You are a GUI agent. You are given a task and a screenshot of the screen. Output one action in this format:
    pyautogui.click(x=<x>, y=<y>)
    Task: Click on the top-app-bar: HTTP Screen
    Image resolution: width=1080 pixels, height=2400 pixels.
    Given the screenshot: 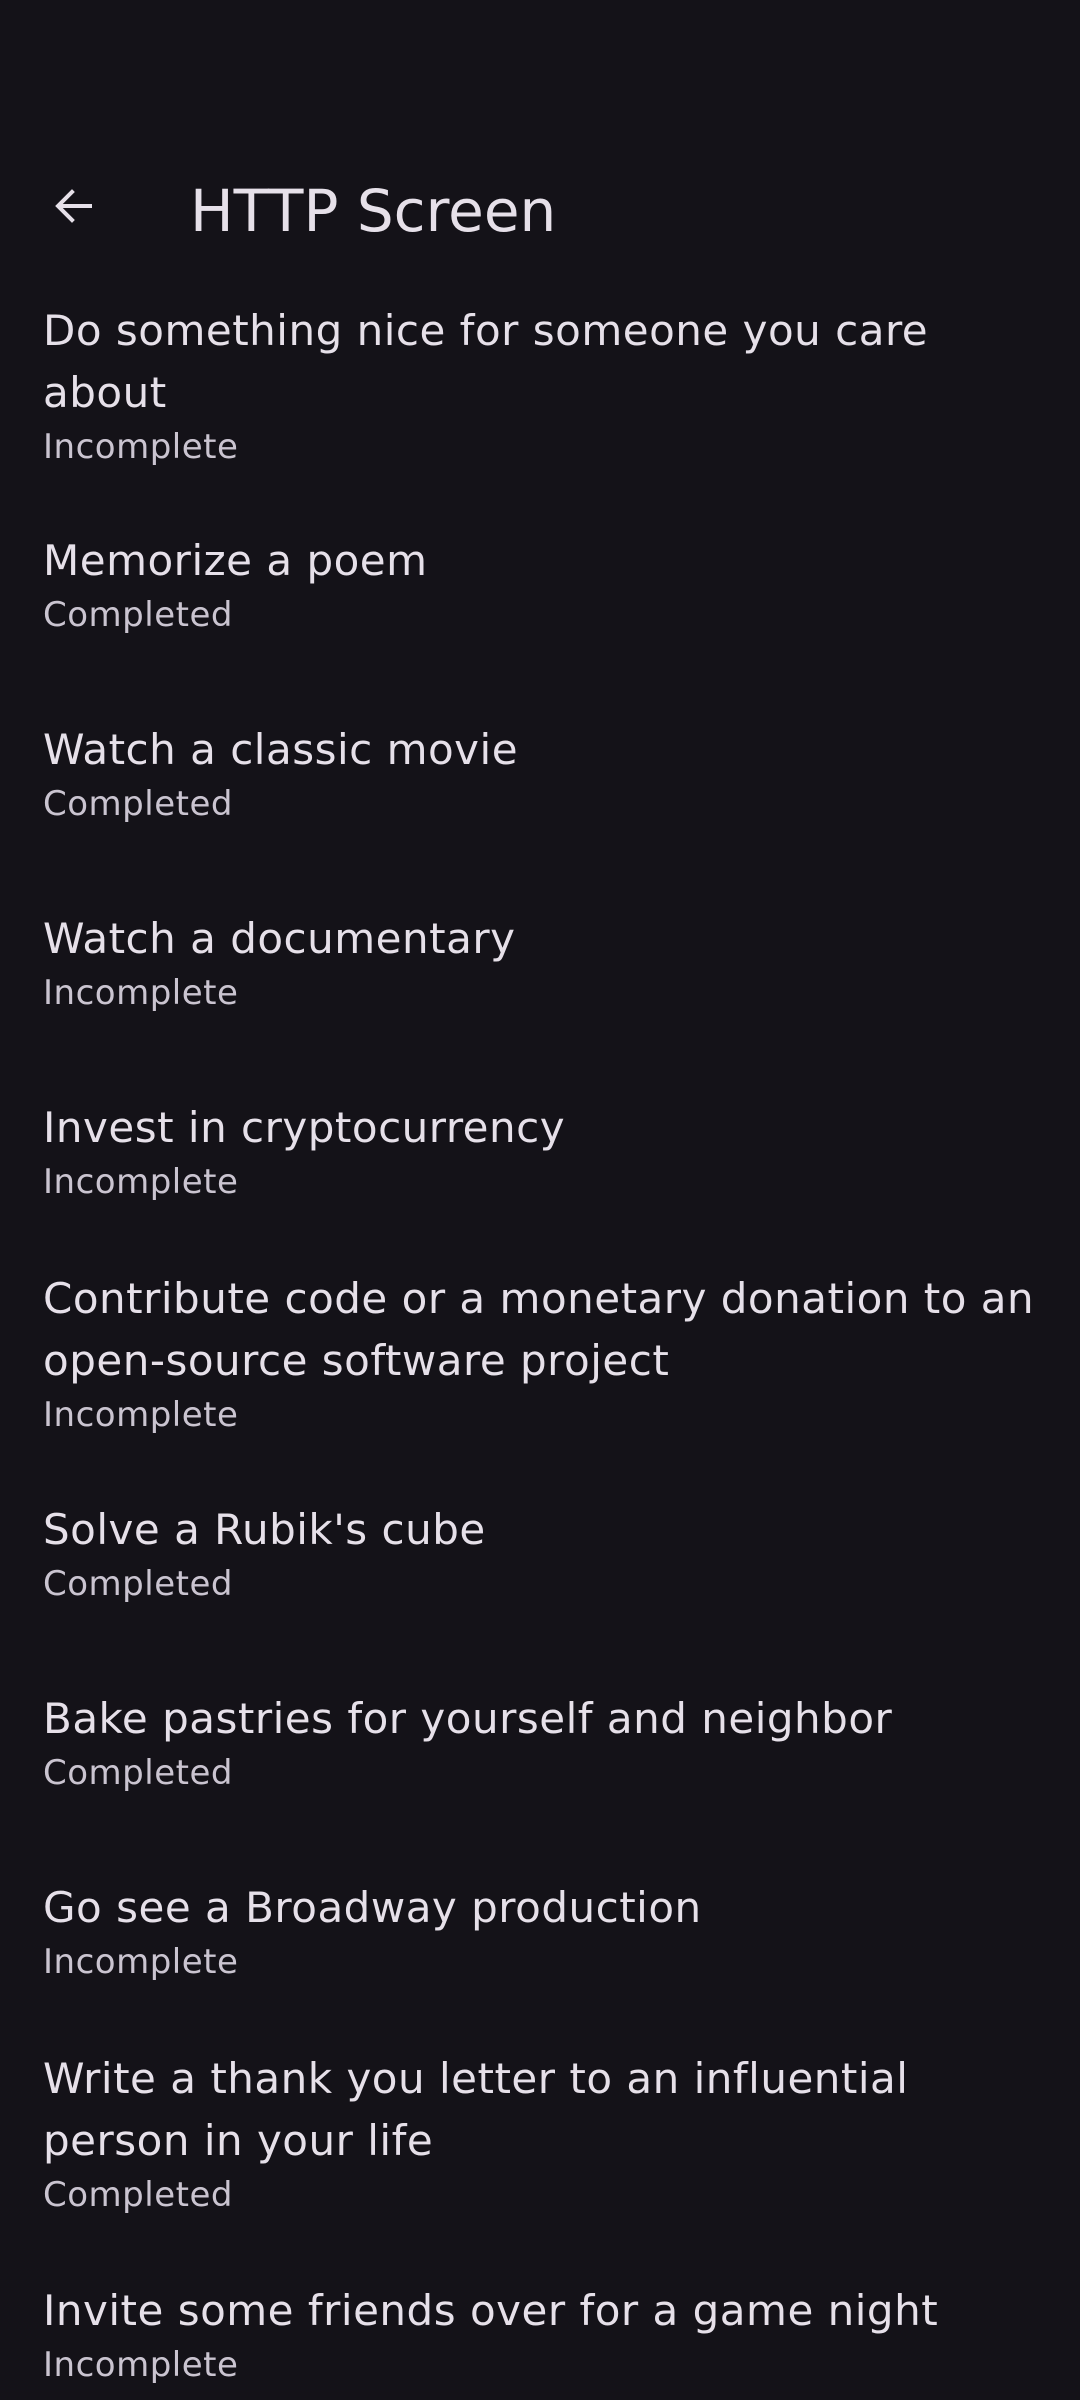 What is the action you would take?
    pyautogui.click(x=540, y=210)
    